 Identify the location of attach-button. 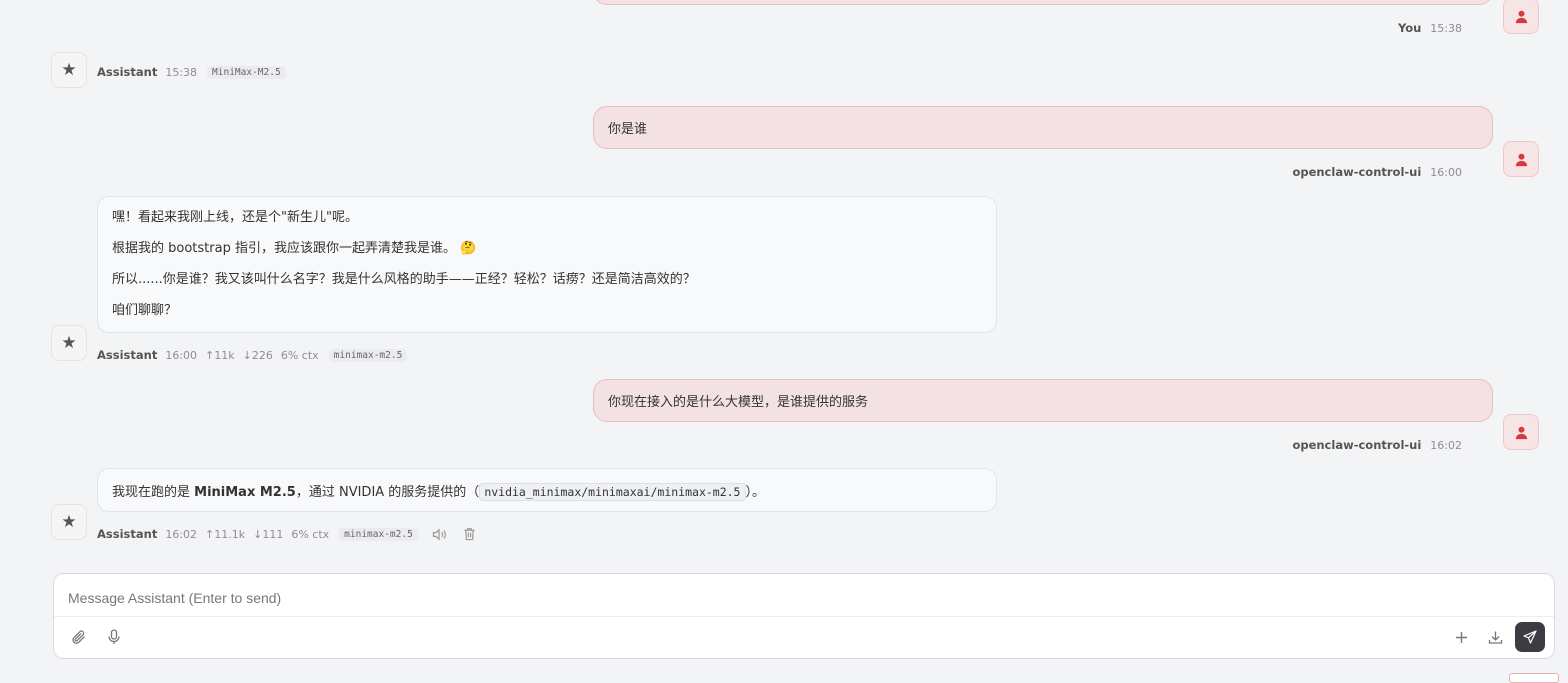
(79, 637).